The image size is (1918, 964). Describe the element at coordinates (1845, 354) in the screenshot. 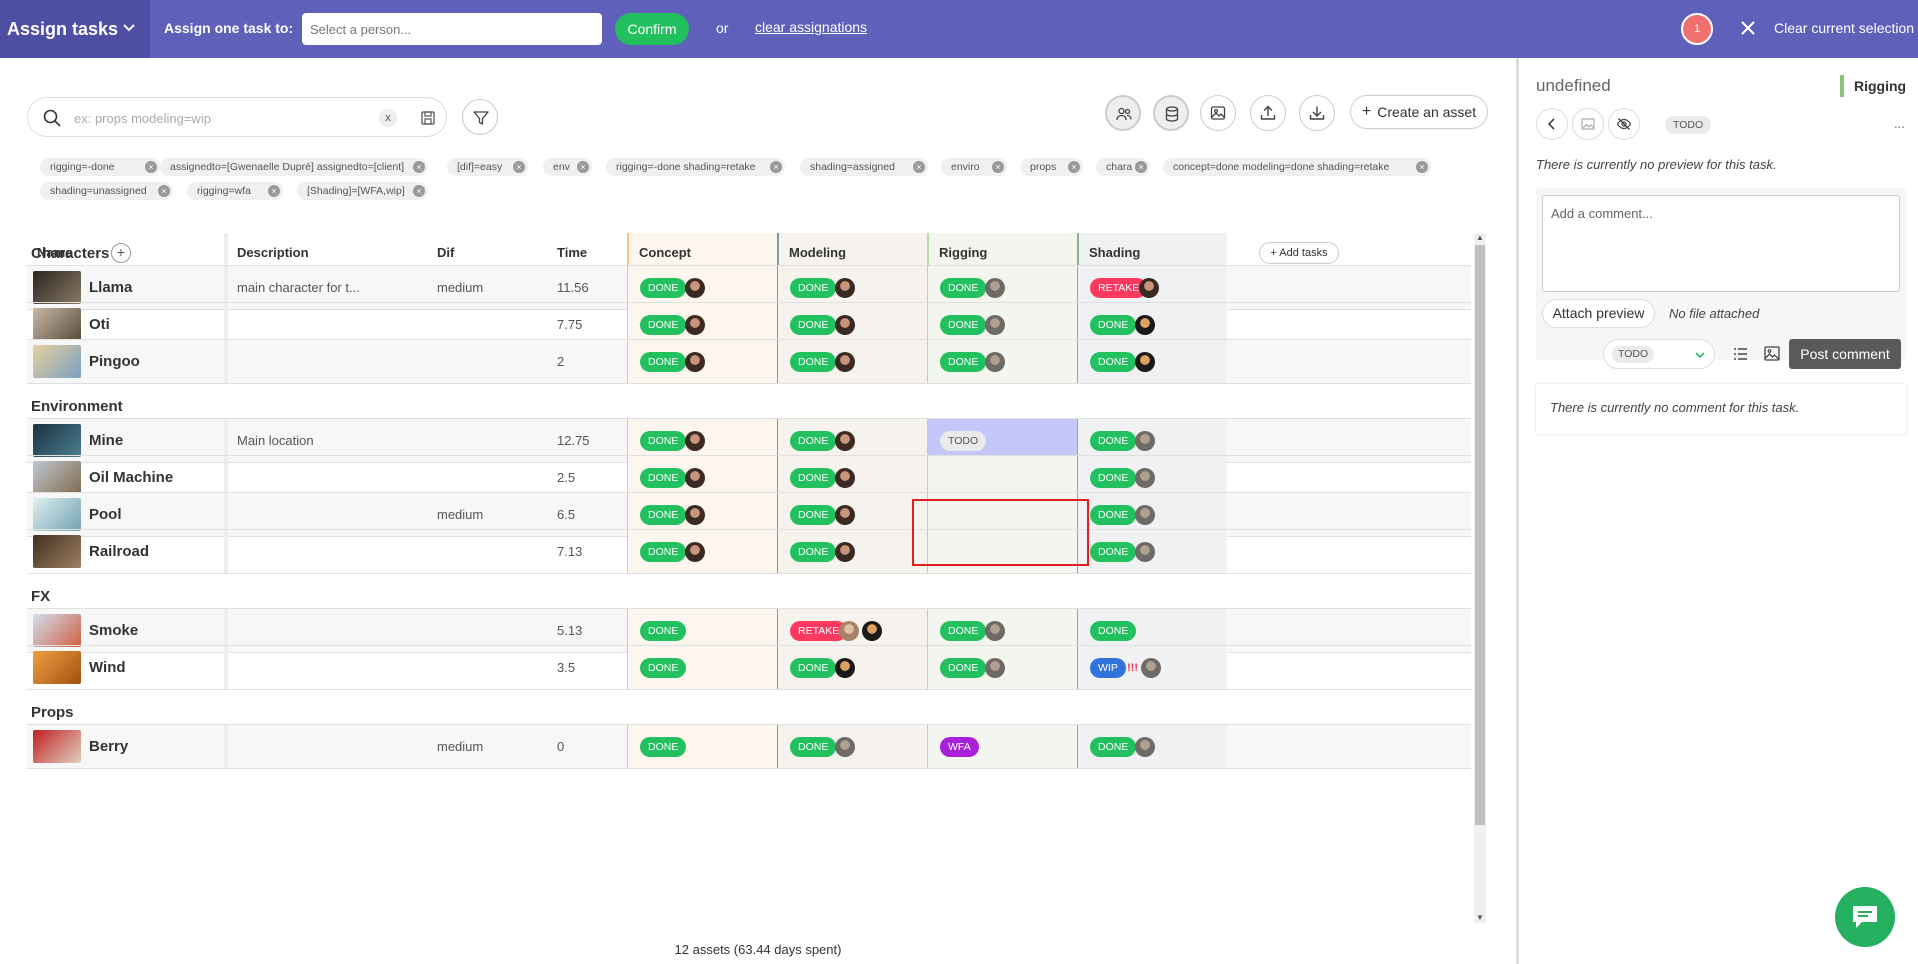

I see `post-comment-button: Post comment` at that location.